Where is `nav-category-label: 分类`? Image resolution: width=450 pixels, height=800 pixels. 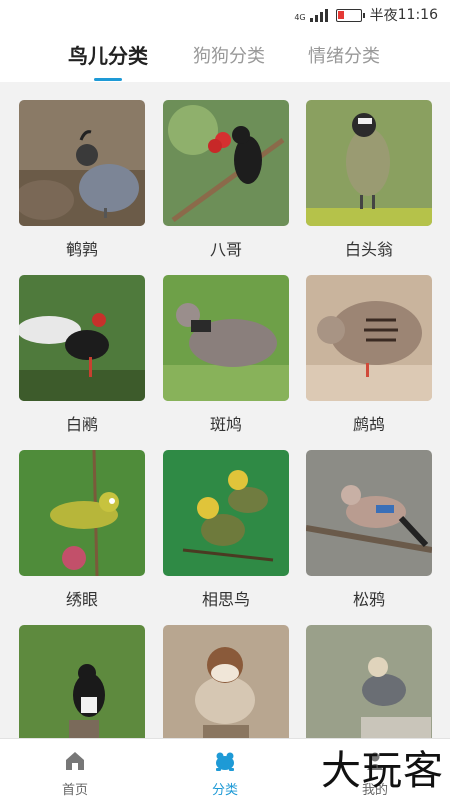 nav-category-label: 分类 is located at coordinates (224, 790).